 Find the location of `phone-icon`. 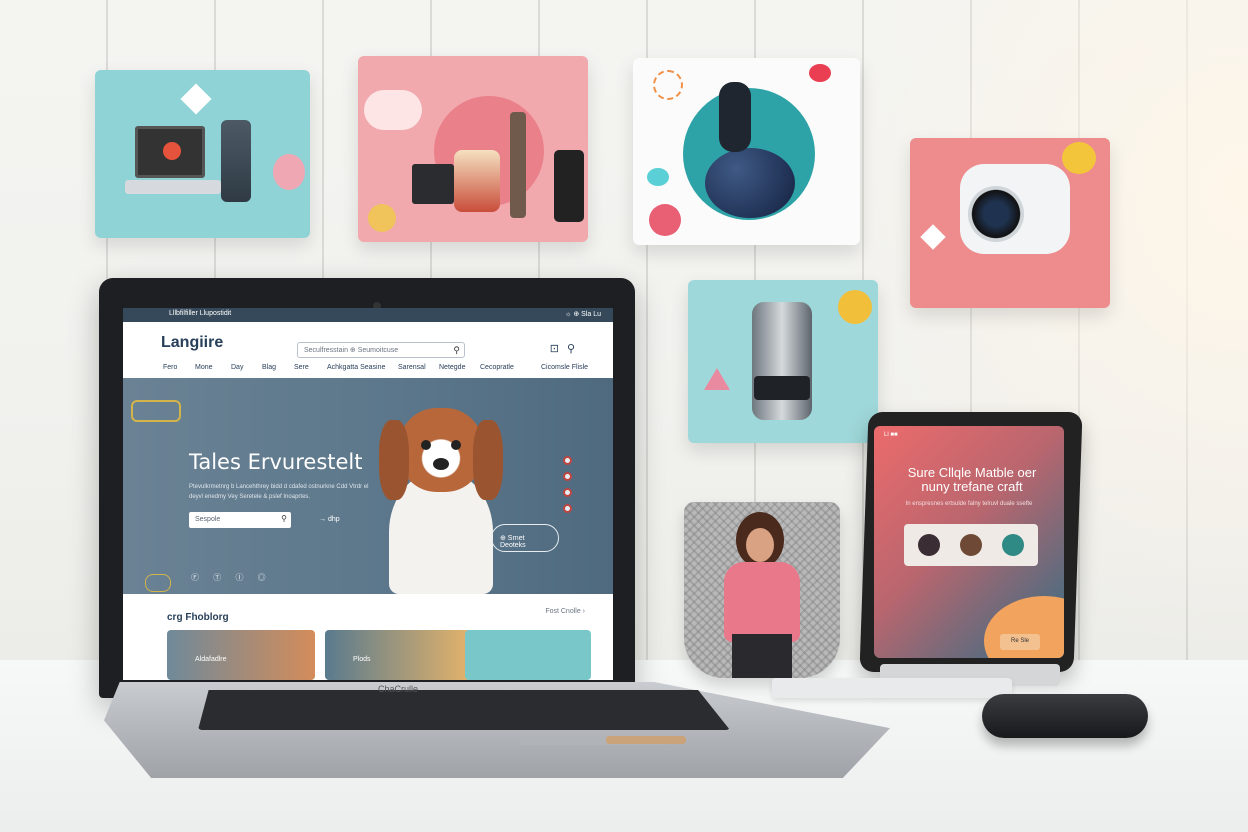

phone-icon is located at coordinates (569, 186).